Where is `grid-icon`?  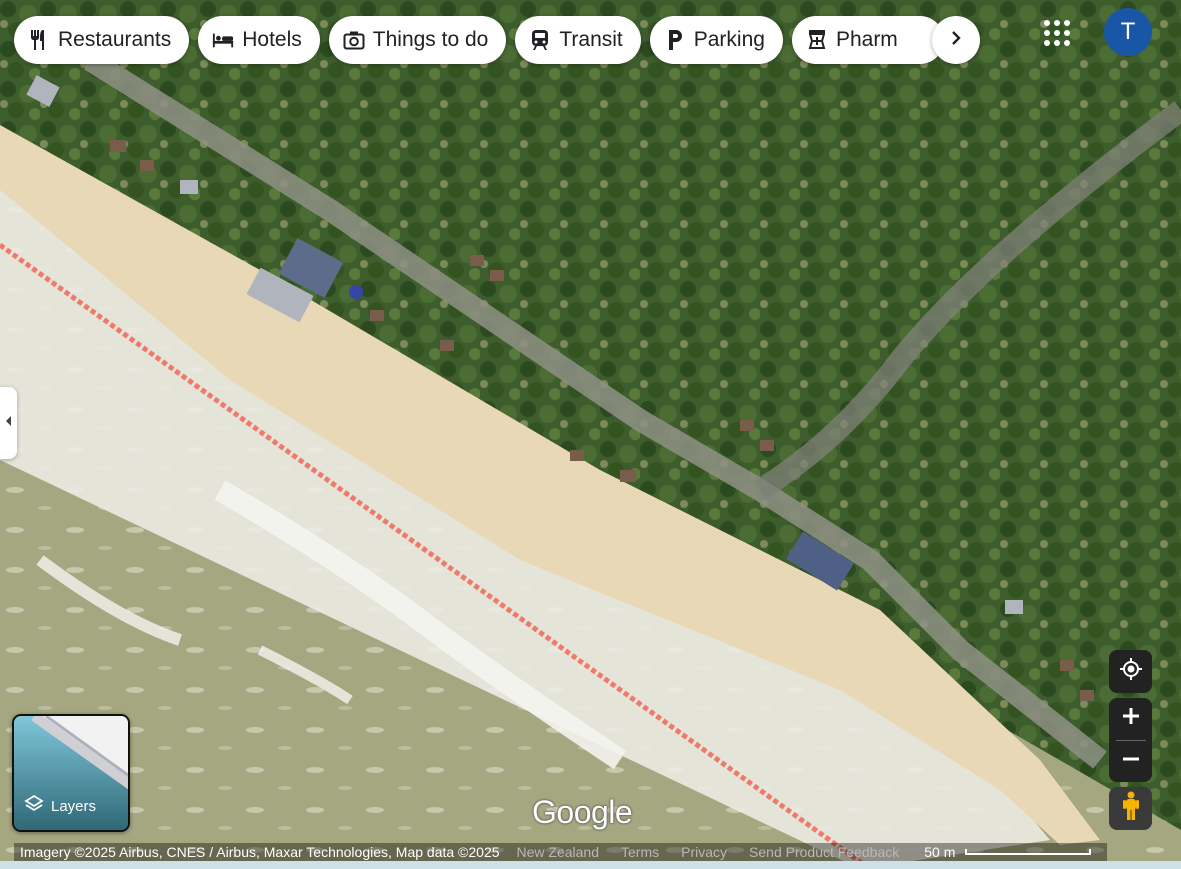
grid-icon is located at coordinates (1057, 37).